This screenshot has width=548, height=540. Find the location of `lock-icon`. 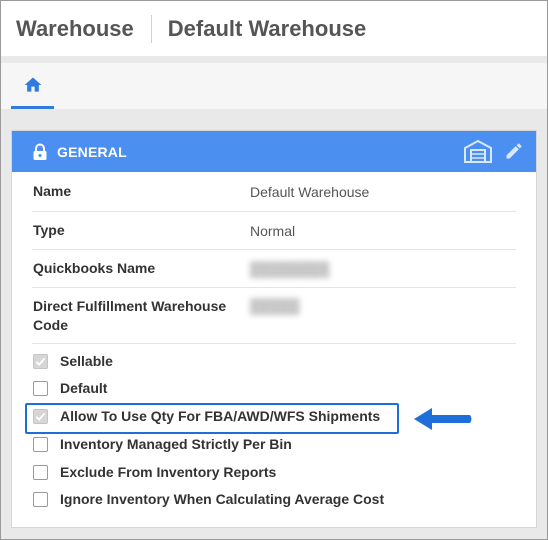

lock-icon is located at coordinates (40, 151).